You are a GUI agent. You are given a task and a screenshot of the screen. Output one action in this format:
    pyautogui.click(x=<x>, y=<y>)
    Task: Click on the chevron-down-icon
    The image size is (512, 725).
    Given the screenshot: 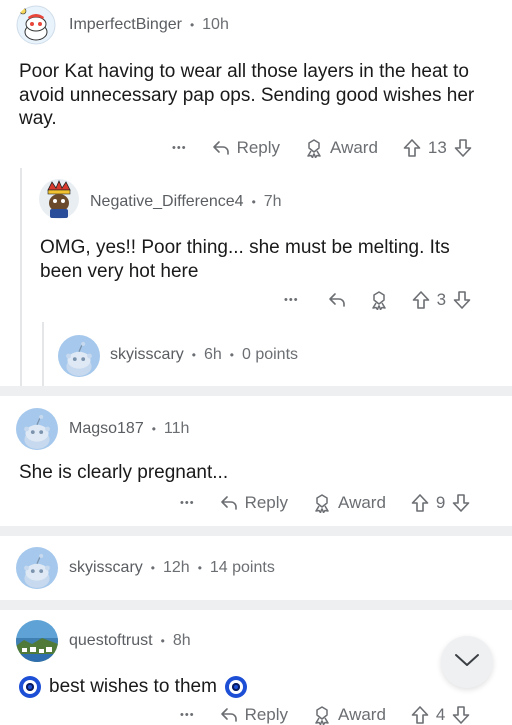 What is the action you would take?
    pyautogui.click(x=467, y=662)
    